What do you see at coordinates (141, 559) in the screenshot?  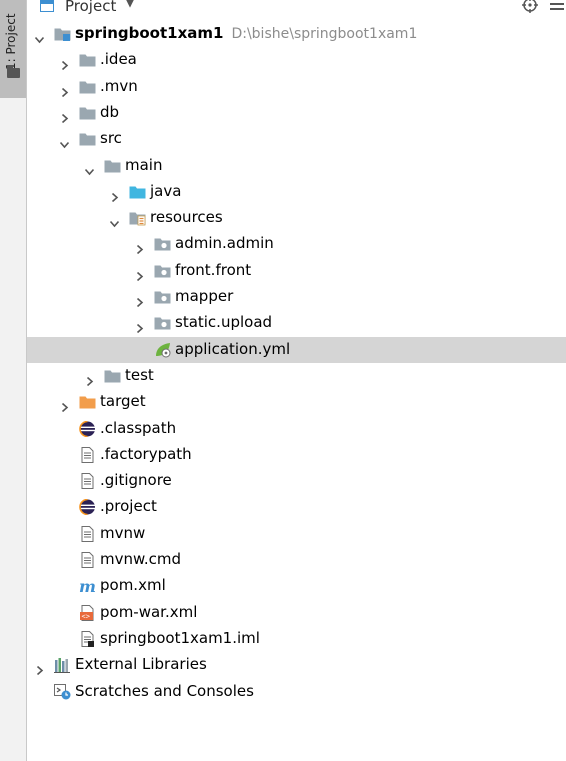 I see `tree-item-label: mvnw.cmd` at bounding box center [141, 559].